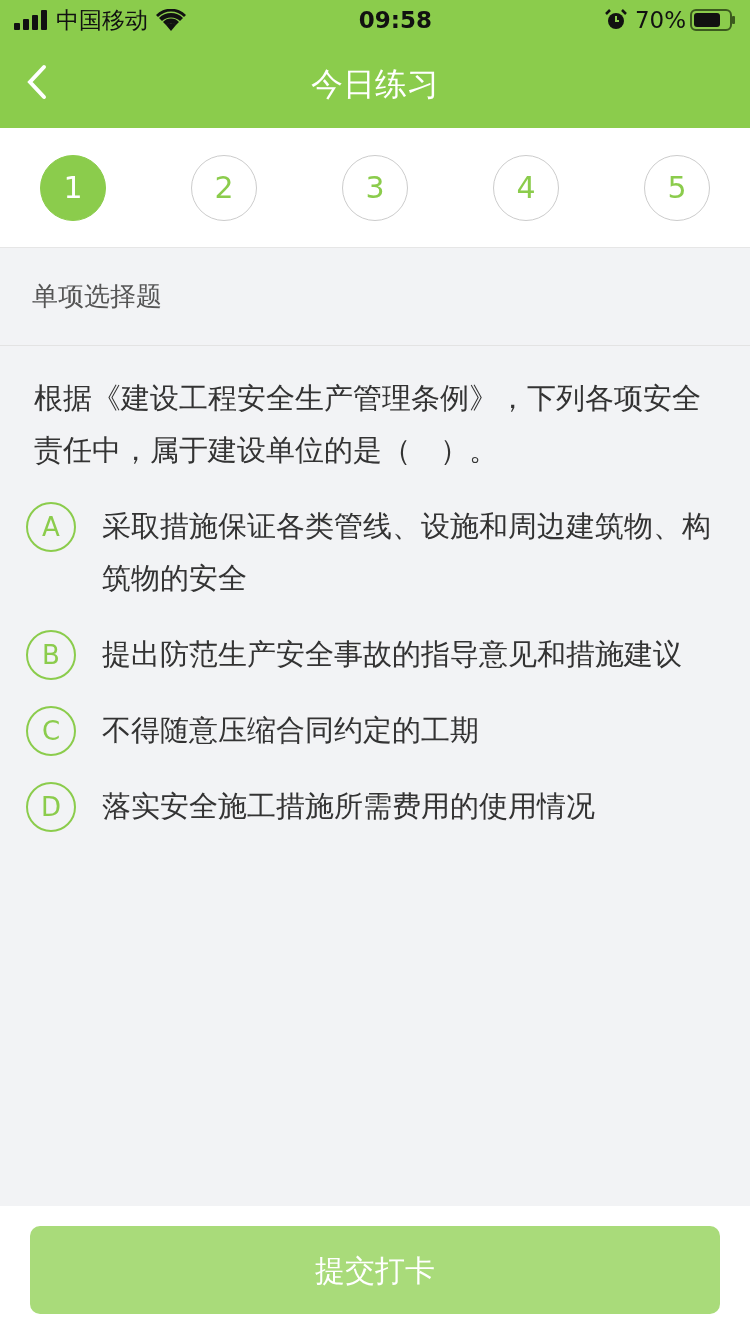 The height and width of the screenshot is (1334, 750). I want to click on question-number-tab: 3, so click(375, 187).